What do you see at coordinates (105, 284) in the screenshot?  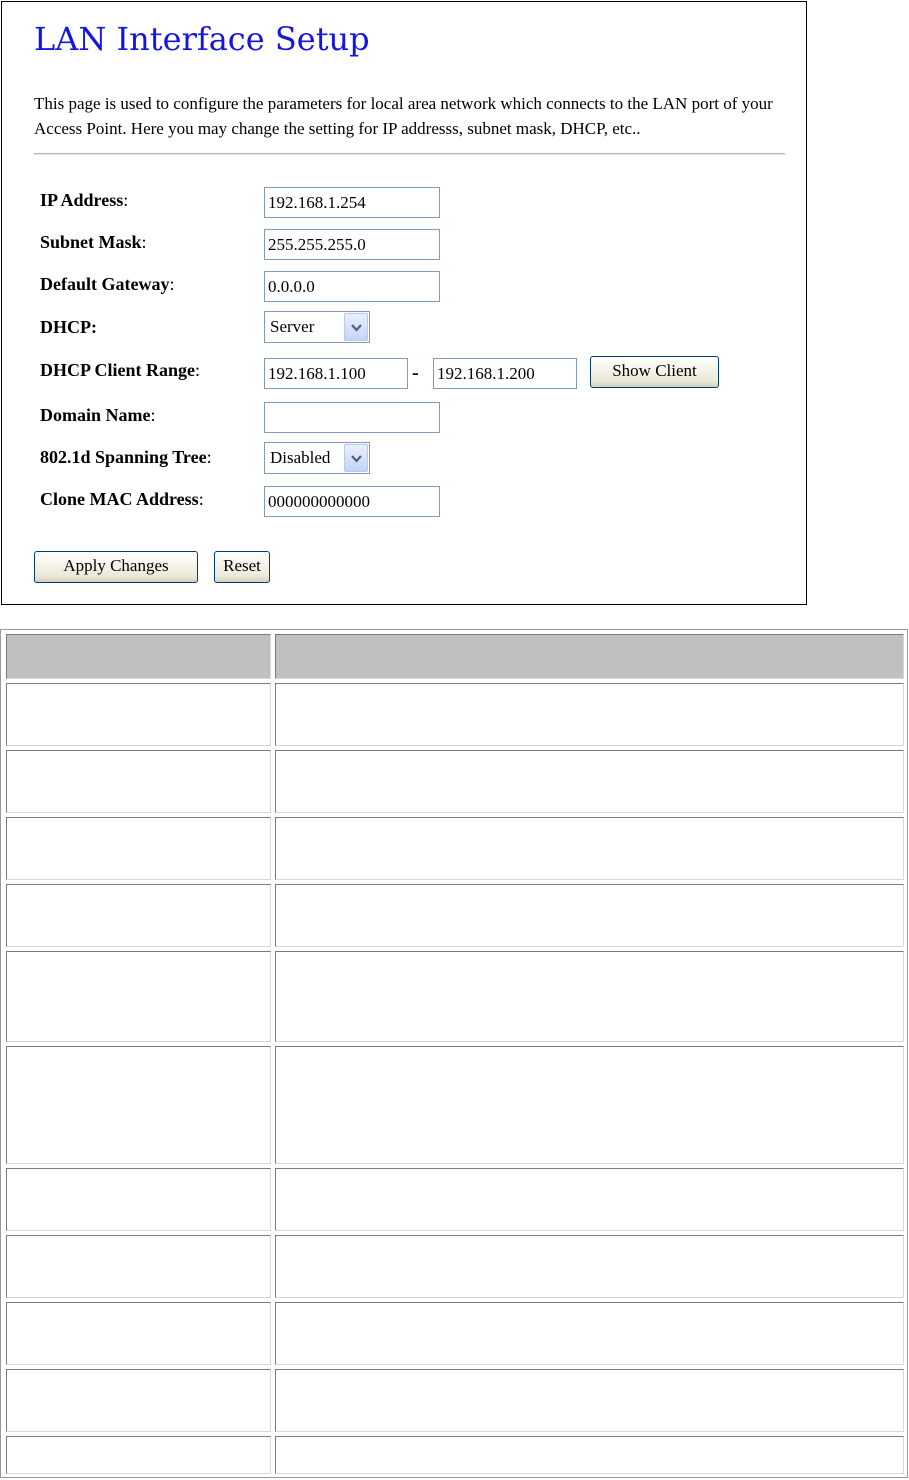 I see `default-gateway-label-text: Default Gateway` at bounding box center [105, 284].